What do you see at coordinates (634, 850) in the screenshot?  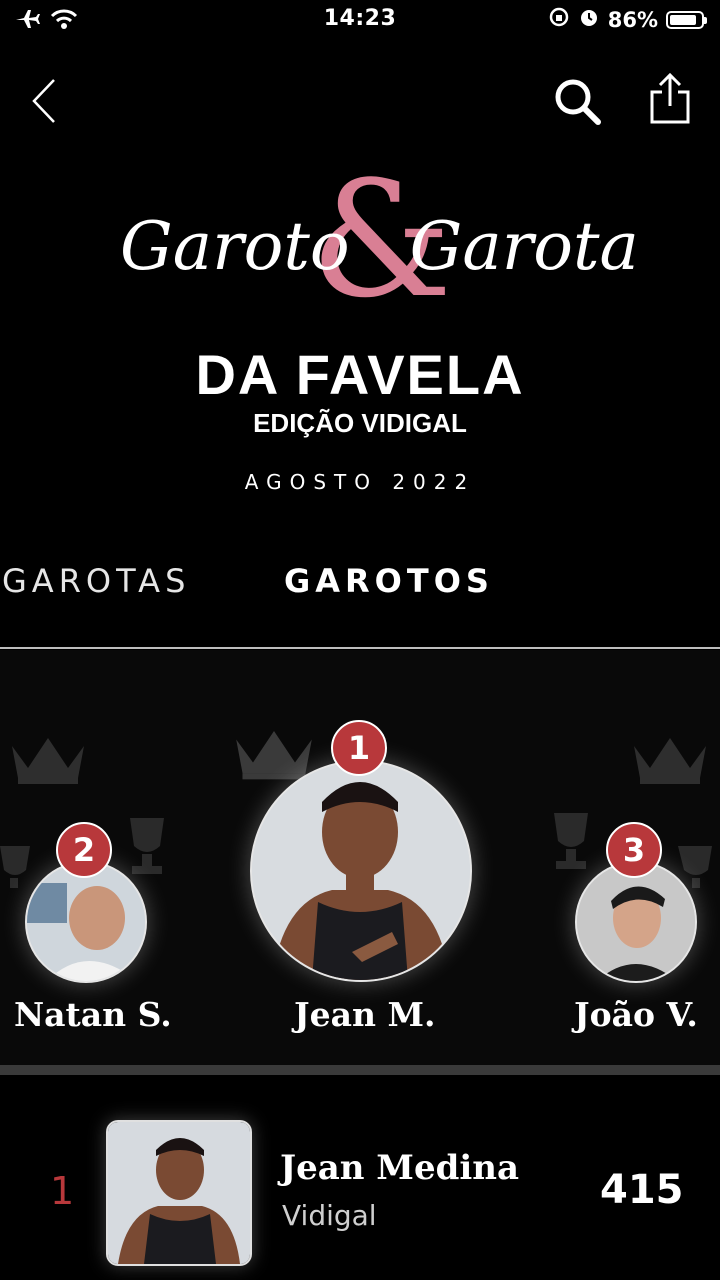 I see `rank-badge-3: 3` at bounding box center [634, 850].